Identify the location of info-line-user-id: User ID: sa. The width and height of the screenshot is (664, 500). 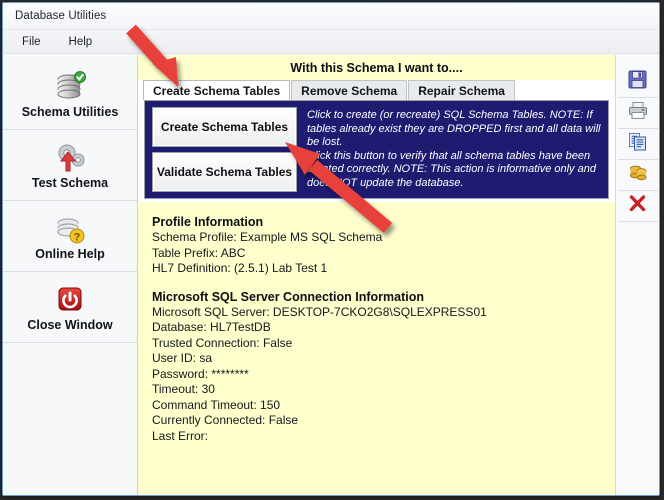
(182, 358).